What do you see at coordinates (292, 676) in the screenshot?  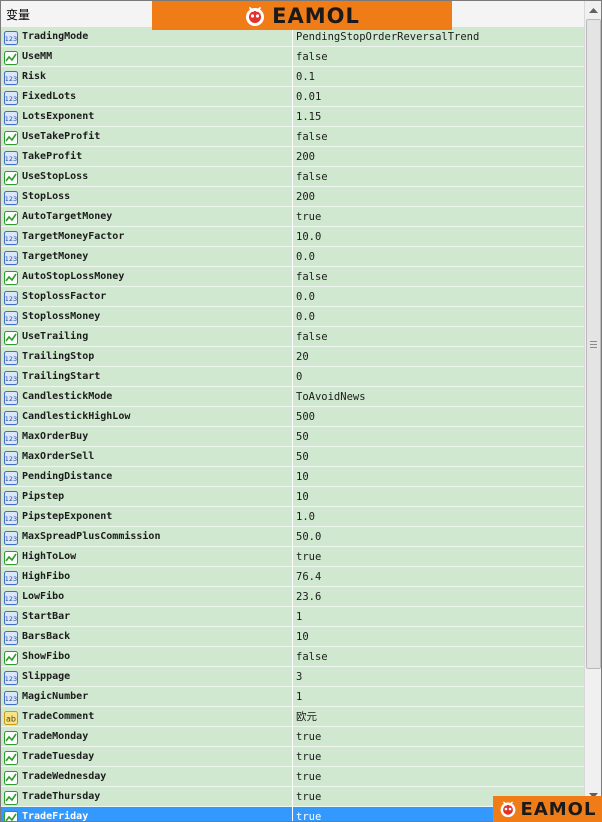 I see `parameter-row: 123 Slippage 3` at bounding box center [292, 676].